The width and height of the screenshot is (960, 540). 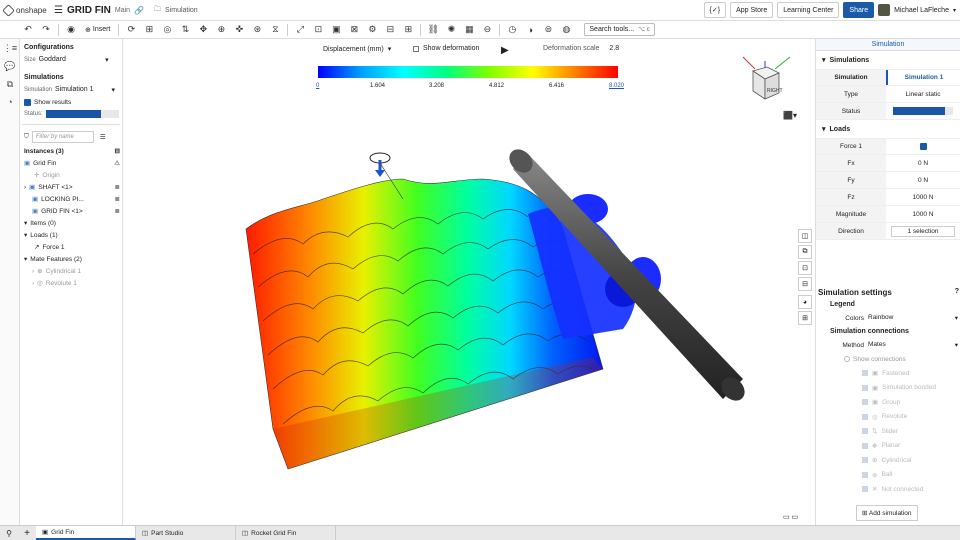 What do you see at coordinates (71, 235) in the screenshot?
I see `tree-item-loads: ▾ Loads (1)` at bounding box center [71, 235].